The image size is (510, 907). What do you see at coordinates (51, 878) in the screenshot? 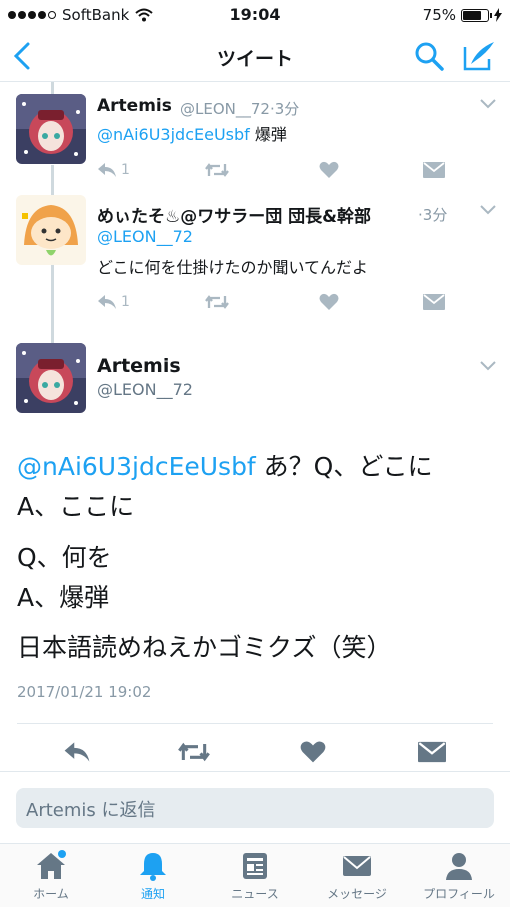
I see `tab-home: ホーム` at bounding box center [51, 878].